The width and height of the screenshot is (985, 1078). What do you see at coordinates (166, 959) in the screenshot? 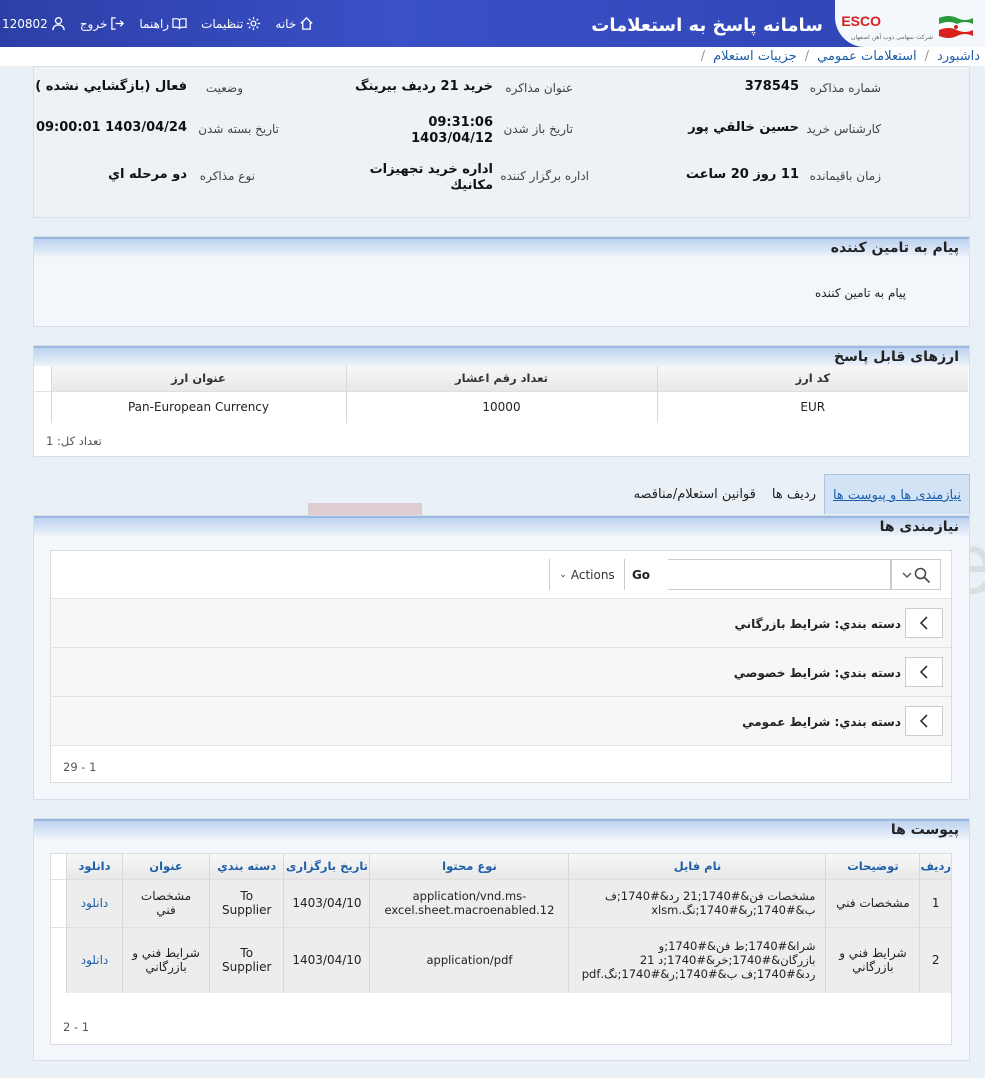
I see `row-title: شرايط فني و بازرگاني` at bounding box center [166, 959].